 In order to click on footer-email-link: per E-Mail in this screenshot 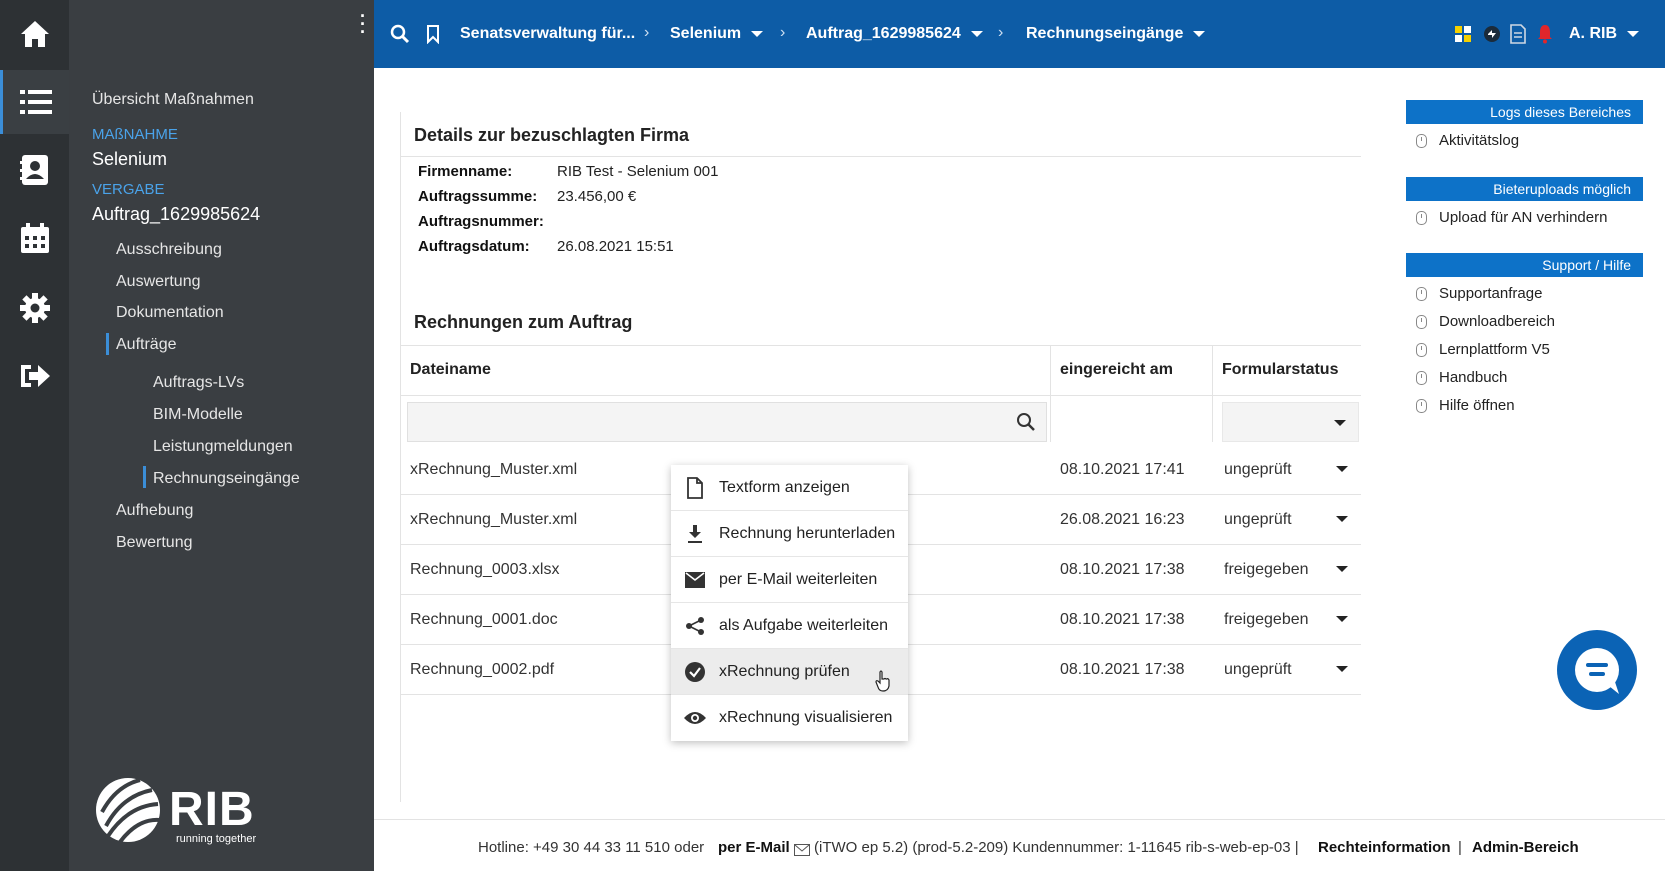, I will do `click(754, 847)`.